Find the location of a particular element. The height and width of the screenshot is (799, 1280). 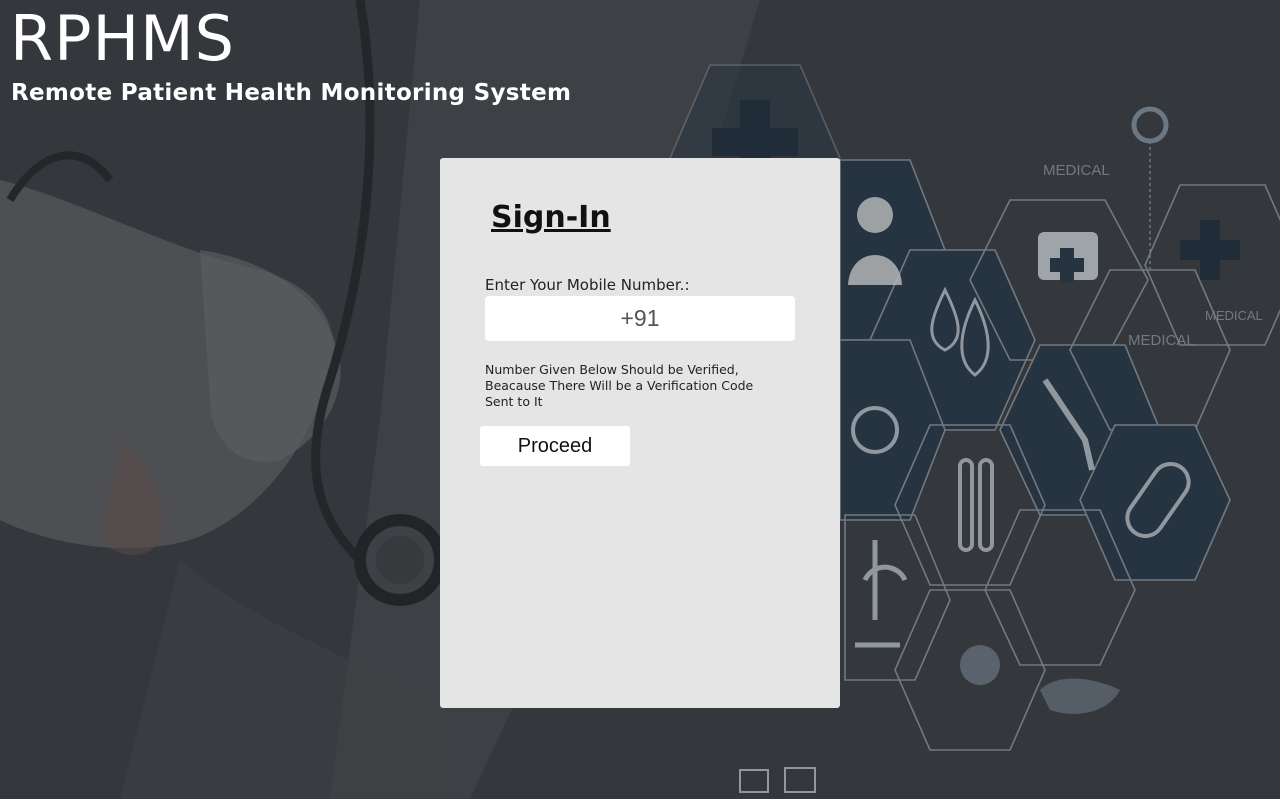

proceed-button: Proceed is located at coordinates (555, 446).